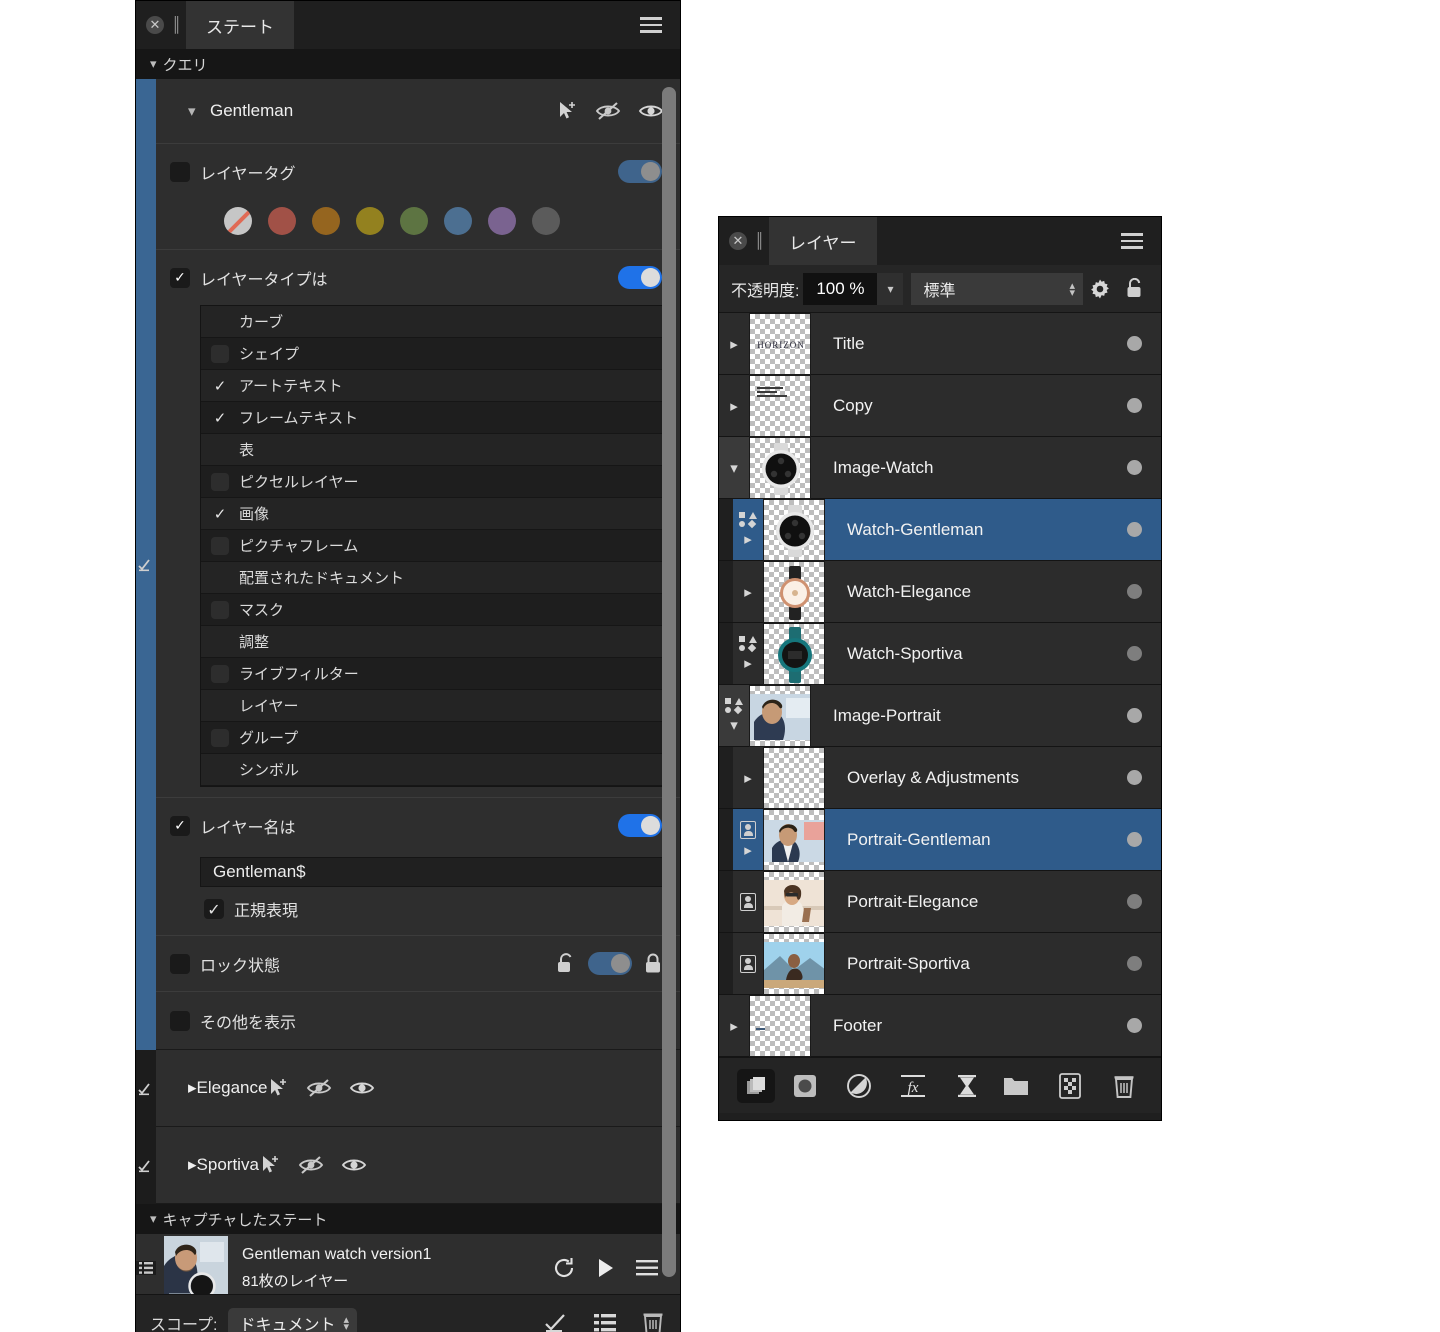 This screenshot has width=1440, height=1332. Describe the element at coordinates (669, 682) in the screenshot. I see `states-scrollbar-thumb` at that location.